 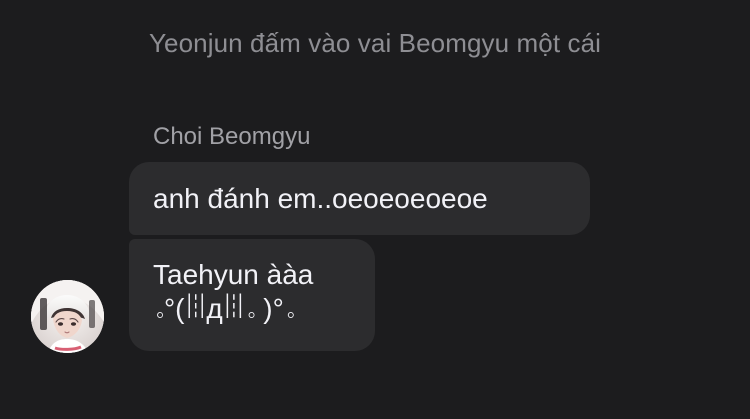 What do you see at coordinates (375, 43) in the screenshot?
I see `action-message: Yeonjun đấm vào vai Beomgyu một cái` at bounding box center [375, 43].